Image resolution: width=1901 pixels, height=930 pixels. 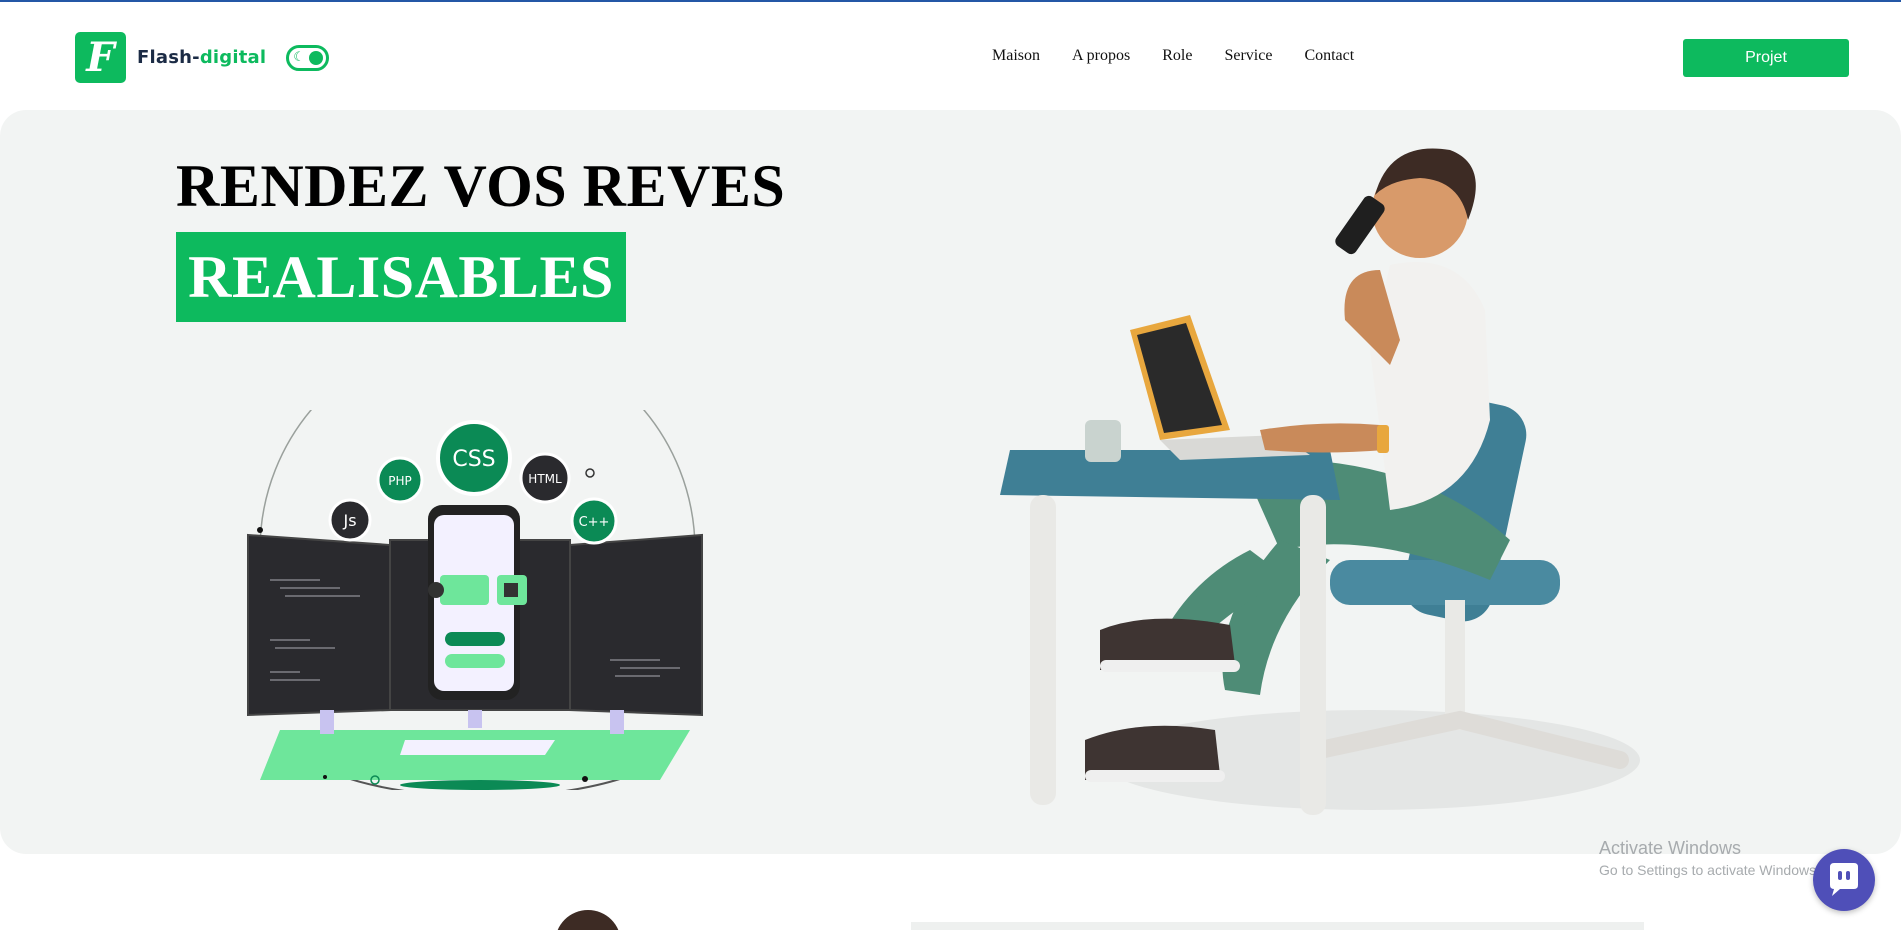 What do you see at coordinates (1016, 56) in the screenshot?
I see `nav-link-maison: Maison` at bounding box center [1016, 56].